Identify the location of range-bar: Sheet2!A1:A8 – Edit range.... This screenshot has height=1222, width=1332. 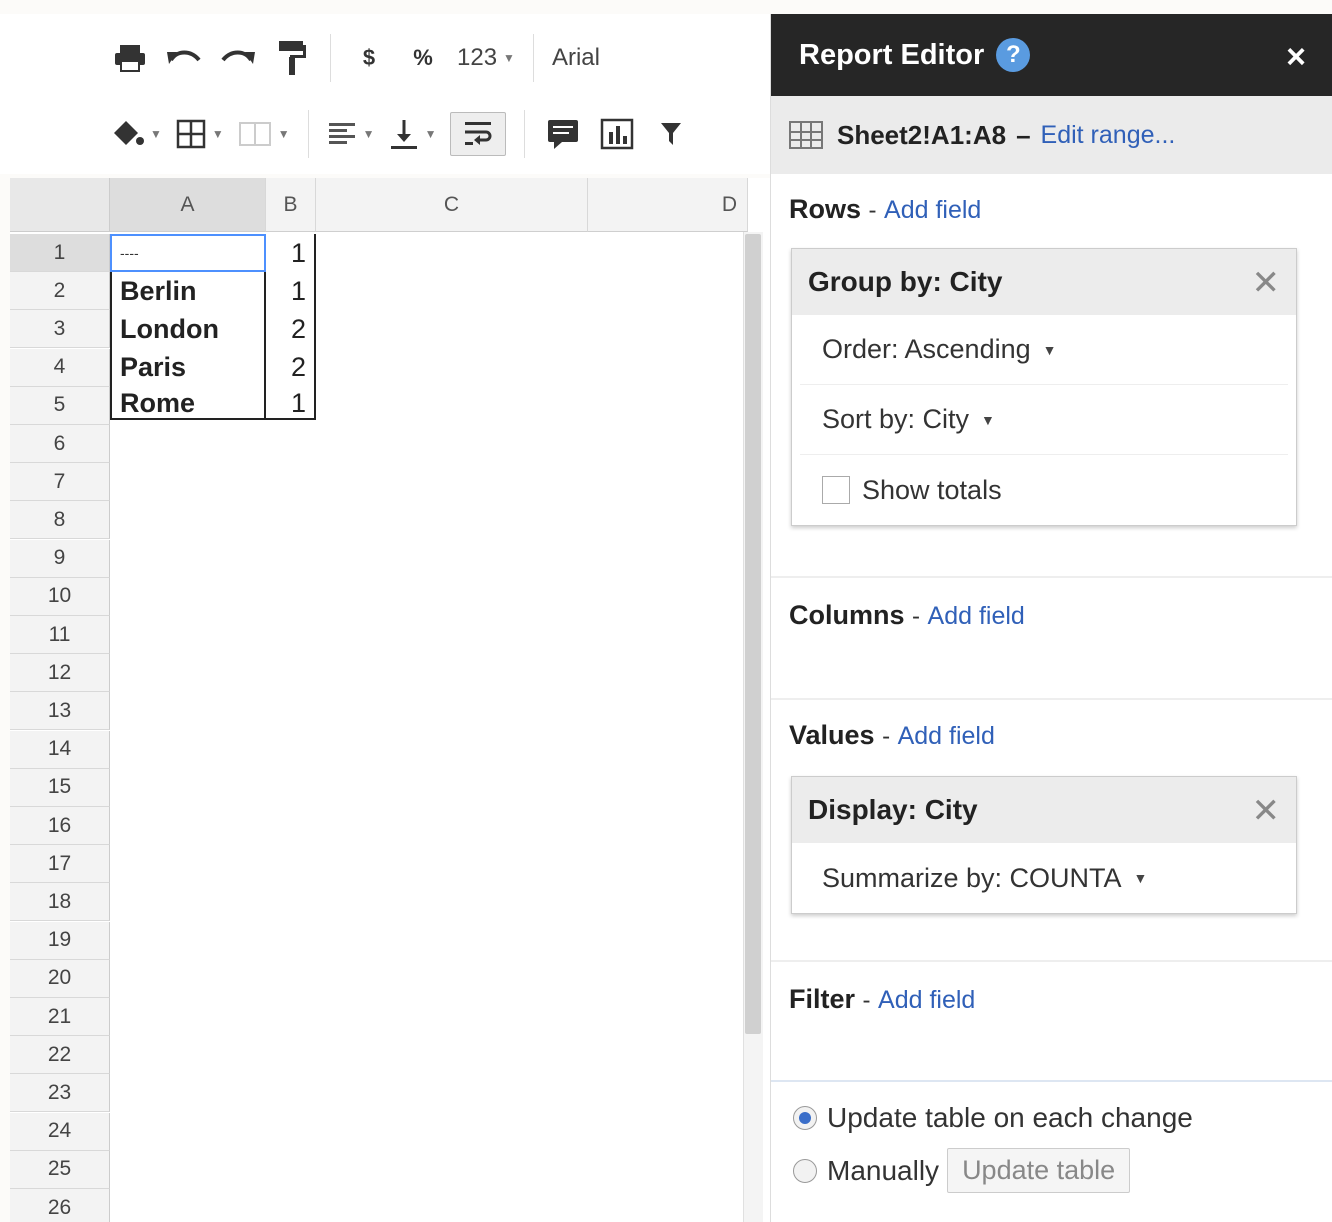
(1051, 135).